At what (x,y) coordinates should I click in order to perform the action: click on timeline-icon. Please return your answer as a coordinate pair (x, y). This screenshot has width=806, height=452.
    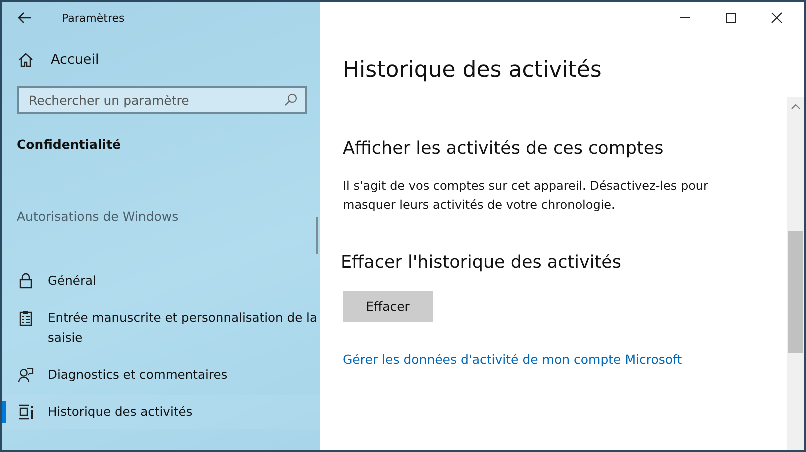
    Looking at the image, I should click on (26, 412).